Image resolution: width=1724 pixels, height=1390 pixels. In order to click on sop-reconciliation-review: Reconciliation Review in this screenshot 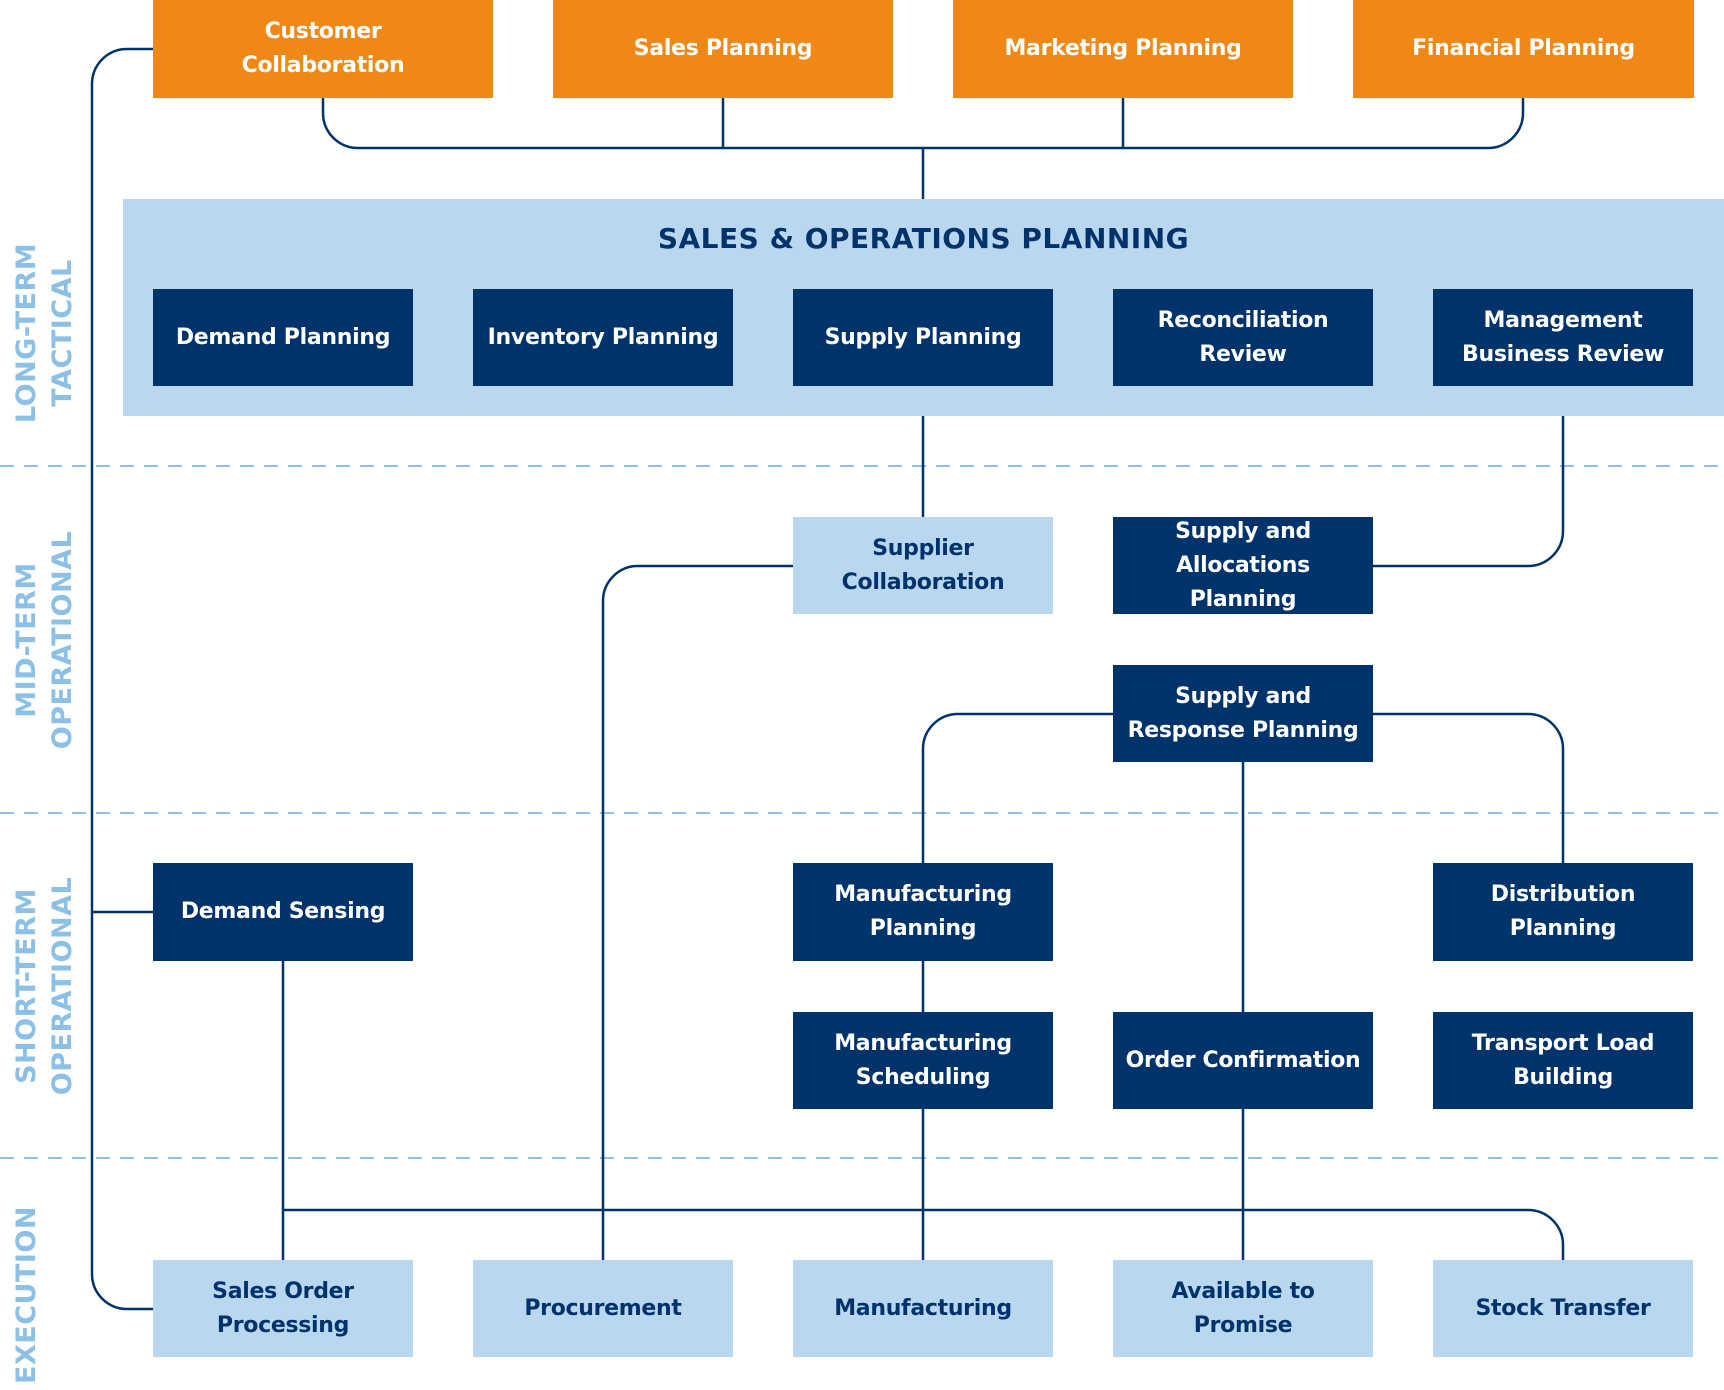, I will do `click(1243, 337)`.